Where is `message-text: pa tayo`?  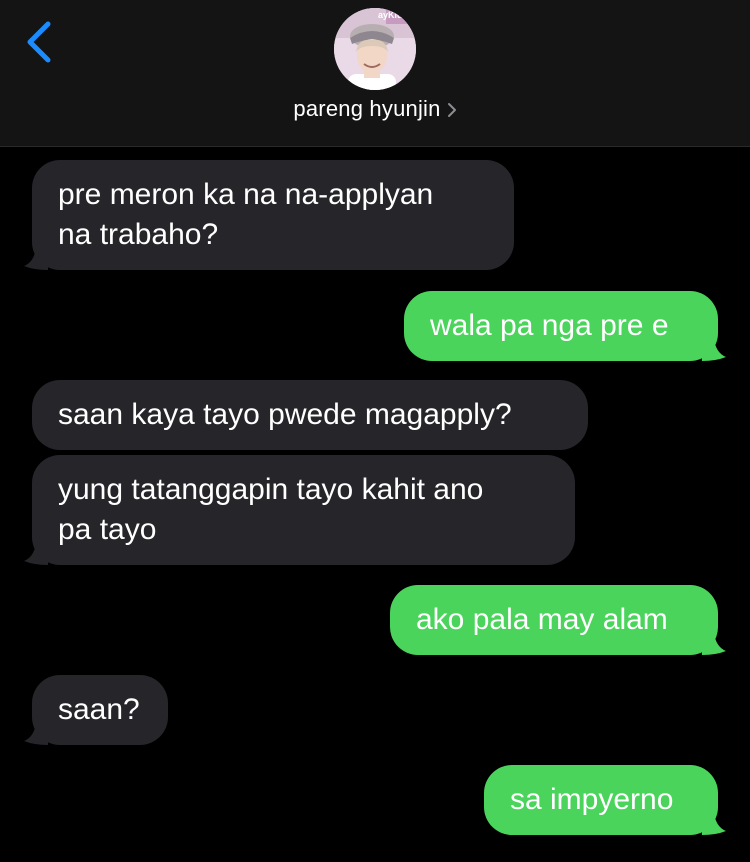
message-text: pa tayo is located at coordinates (107, 529).